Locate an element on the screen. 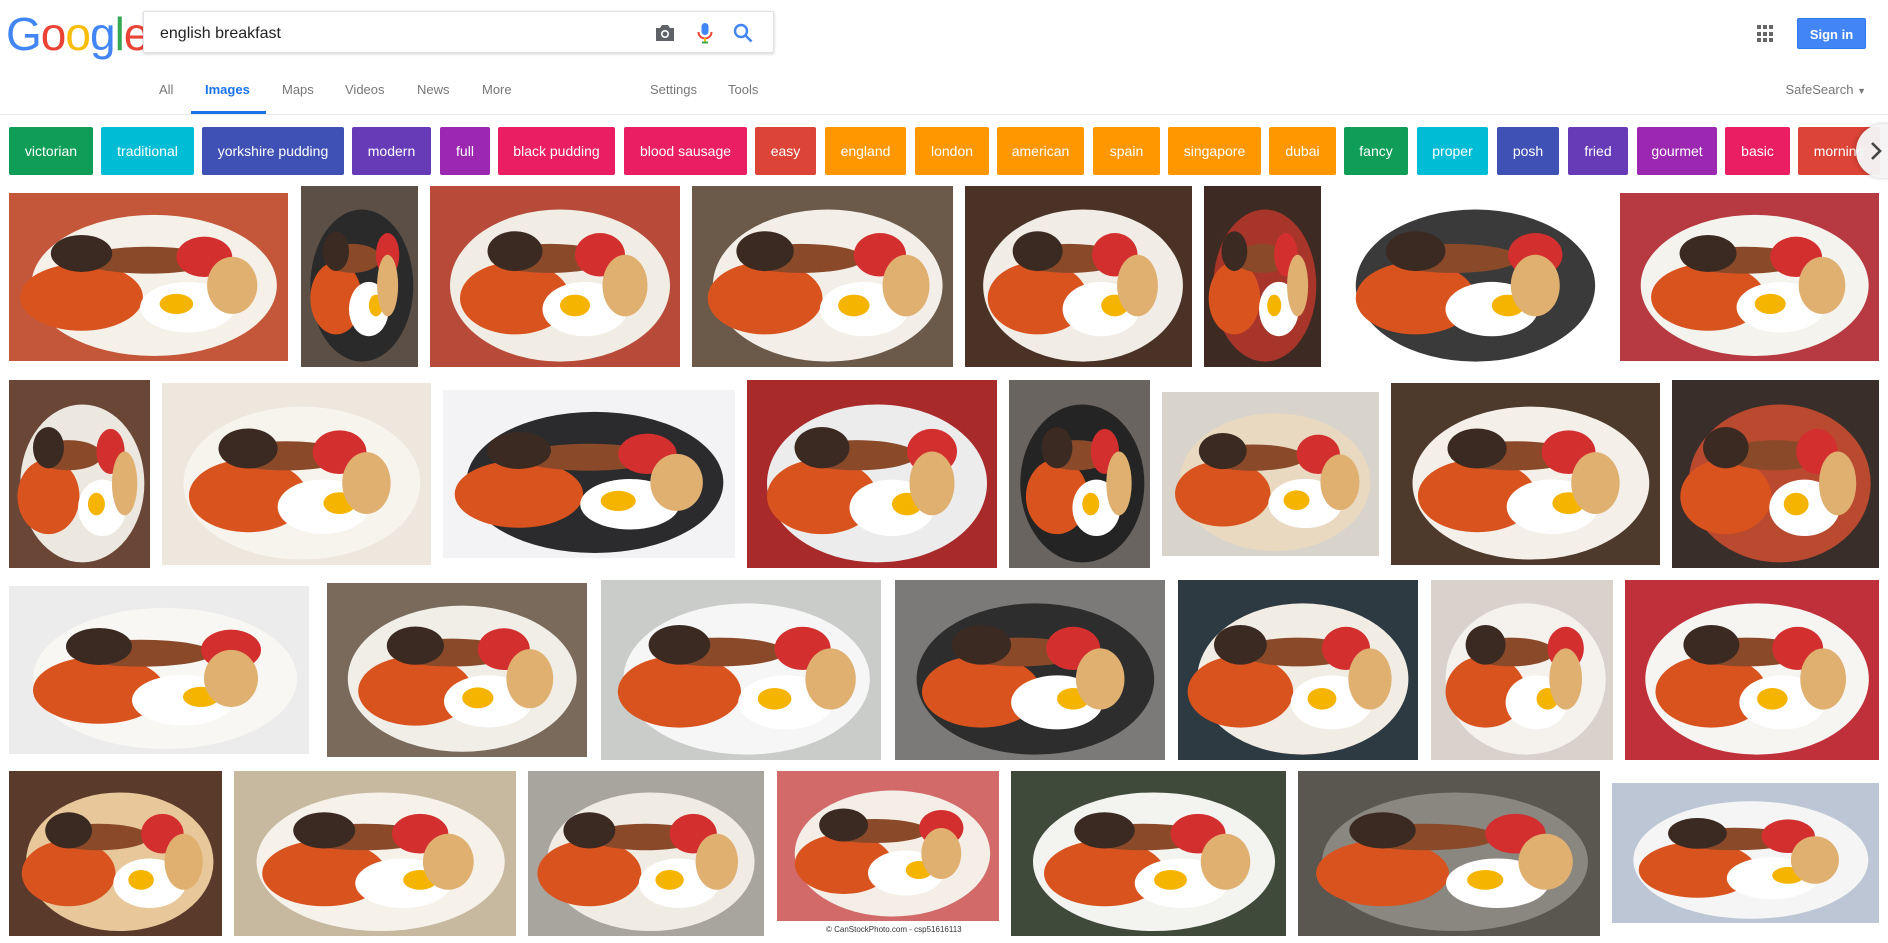 Image resolution: width=1888 pixels, height=943 pixels. chip-american: american is located at coordinates (1040, 151).